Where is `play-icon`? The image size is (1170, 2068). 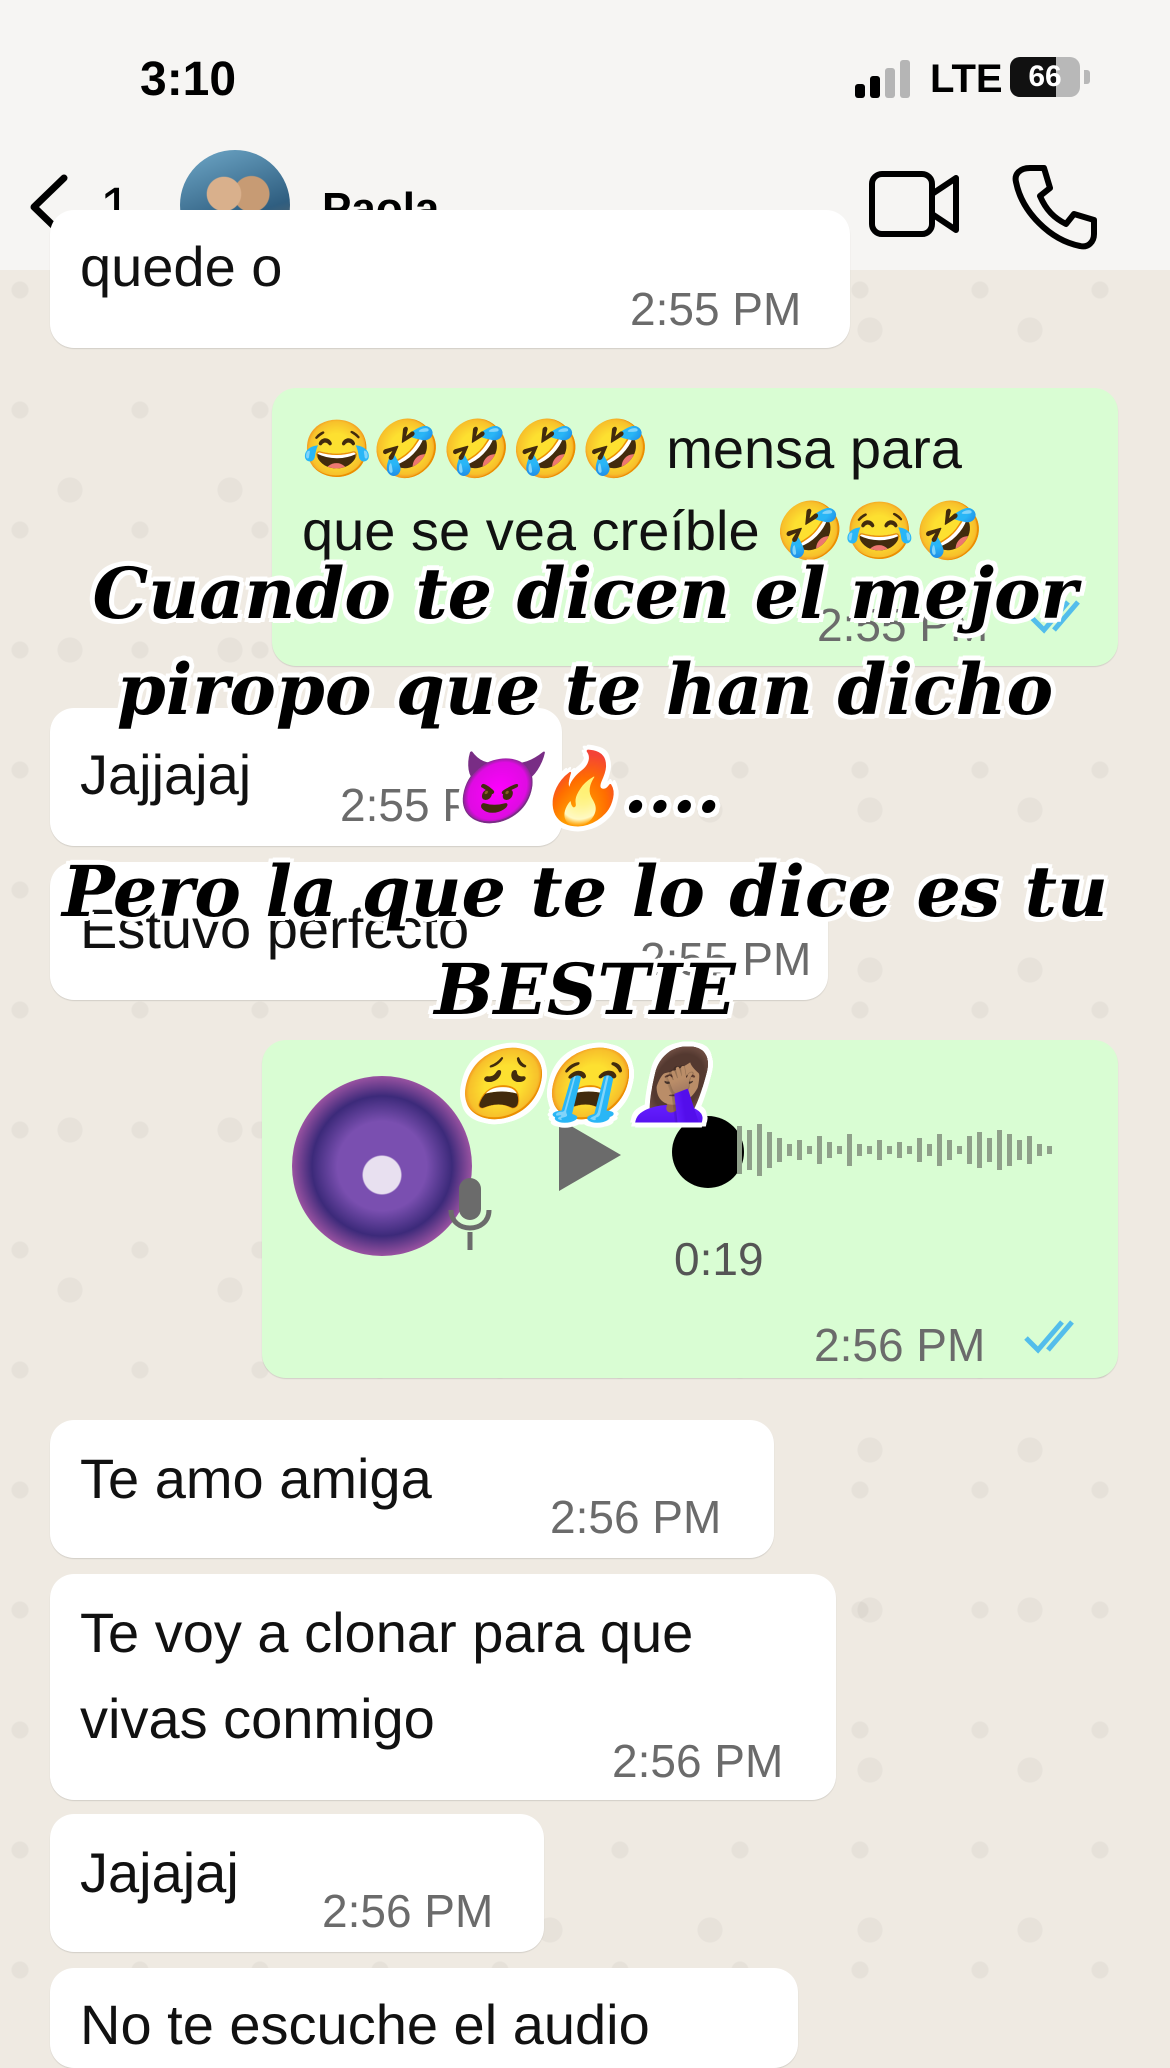 play-icon is located at coordinates (590, 1155).